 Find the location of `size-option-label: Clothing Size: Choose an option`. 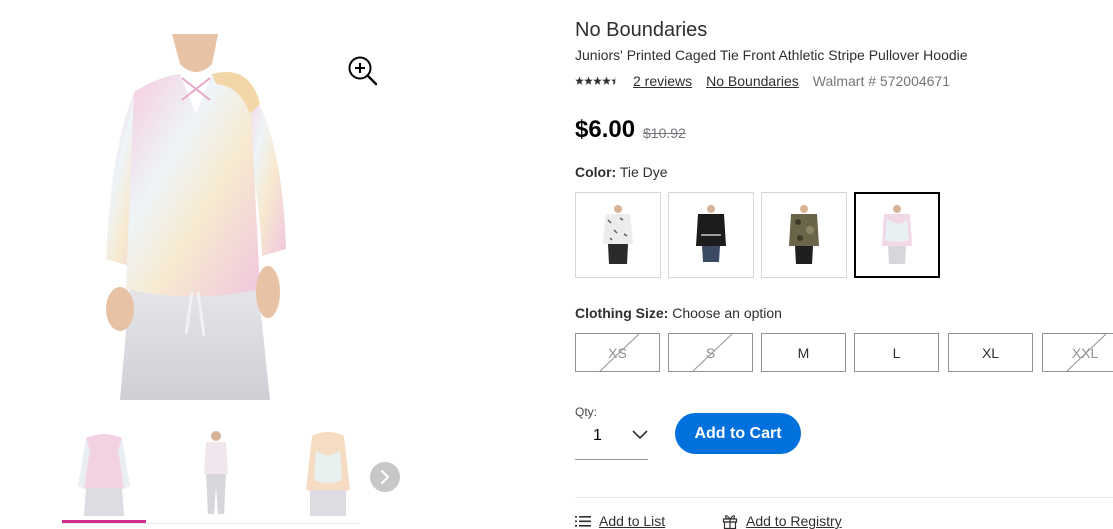

size-option-label: Clothing Size: Choose an option is located at coordinates (678, 313).